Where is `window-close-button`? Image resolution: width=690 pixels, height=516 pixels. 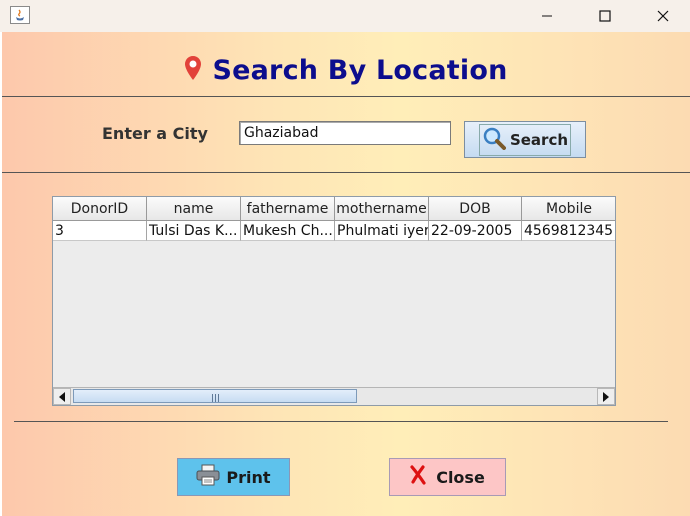
window-close-button is located at coordinates (663, 16).